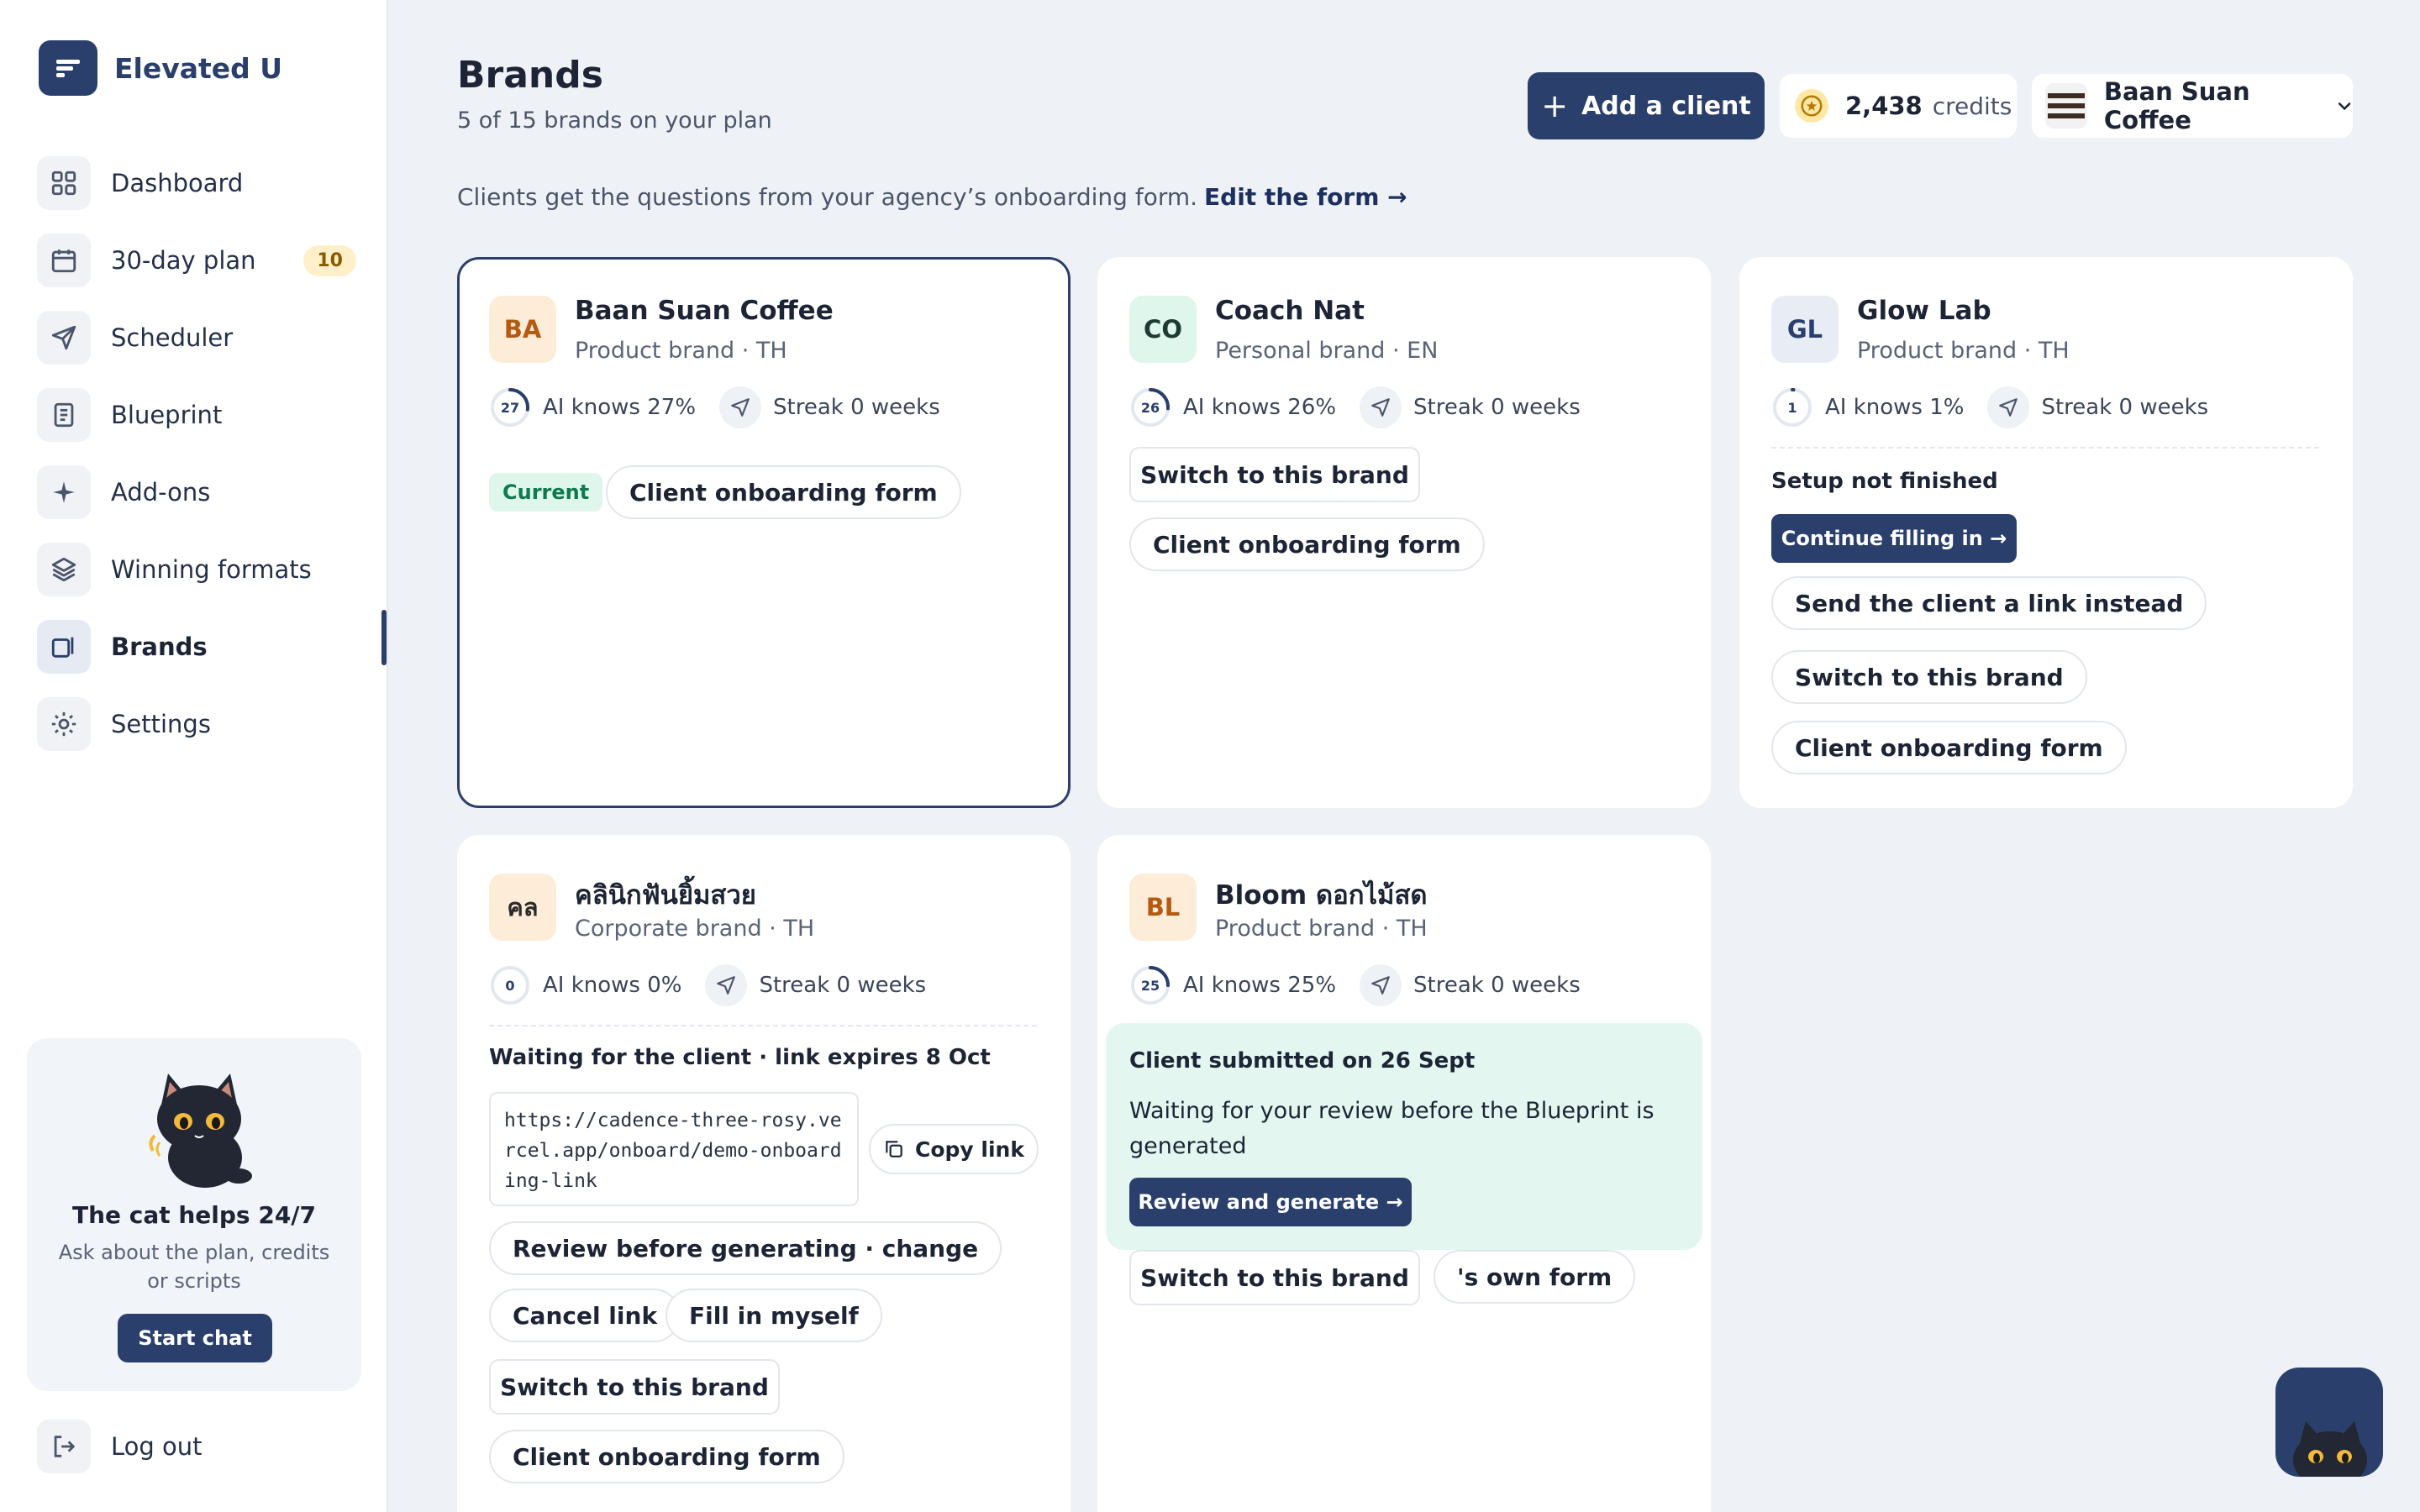  I want to click on coin-icon, so click(1811, 106).